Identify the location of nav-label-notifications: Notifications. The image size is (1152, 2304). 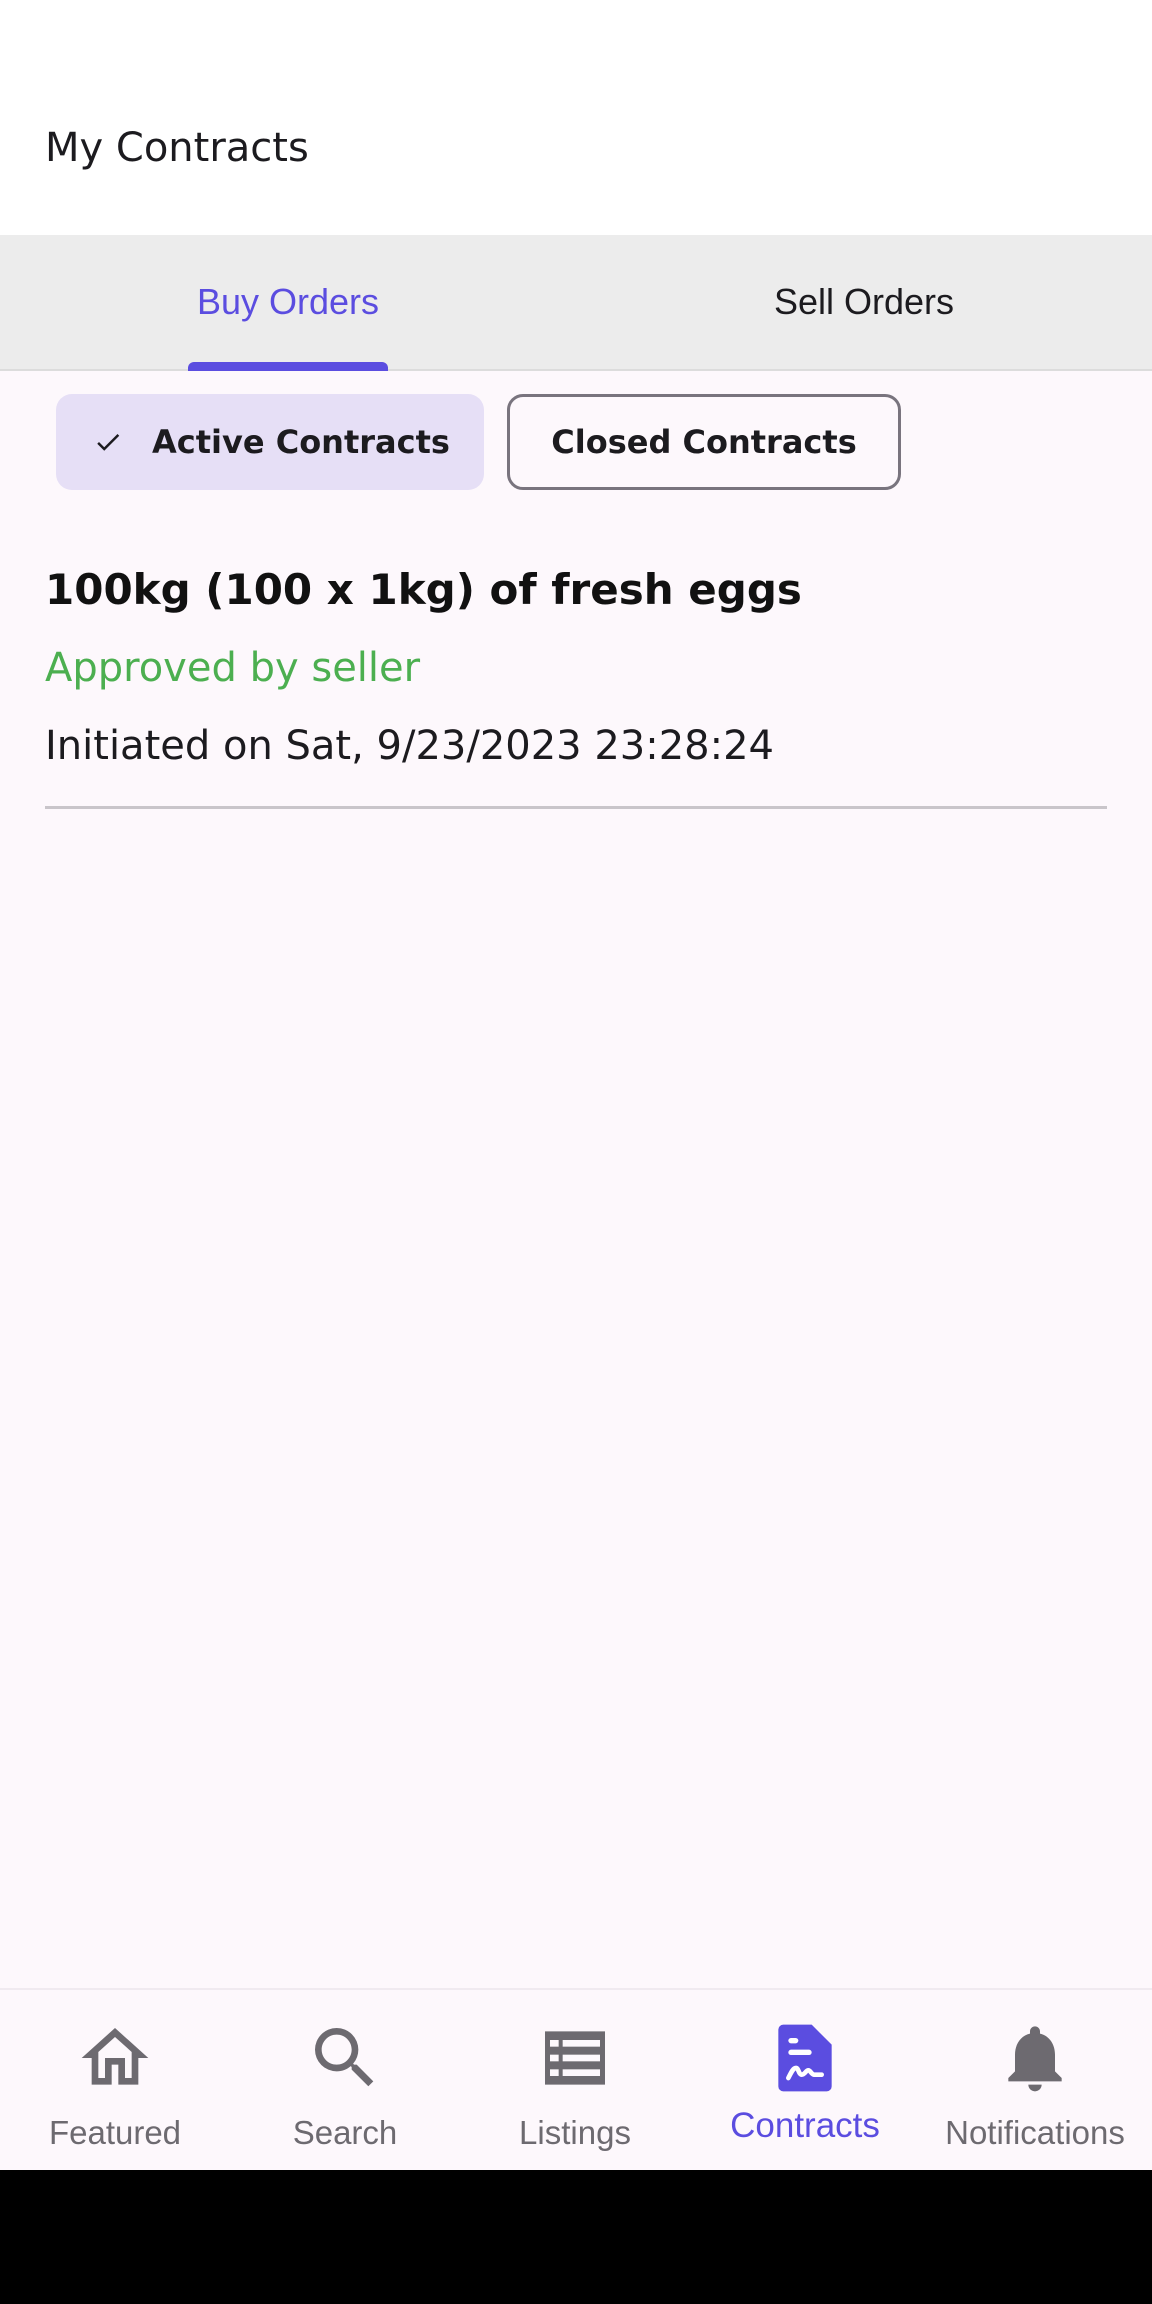
(1035, 2132).